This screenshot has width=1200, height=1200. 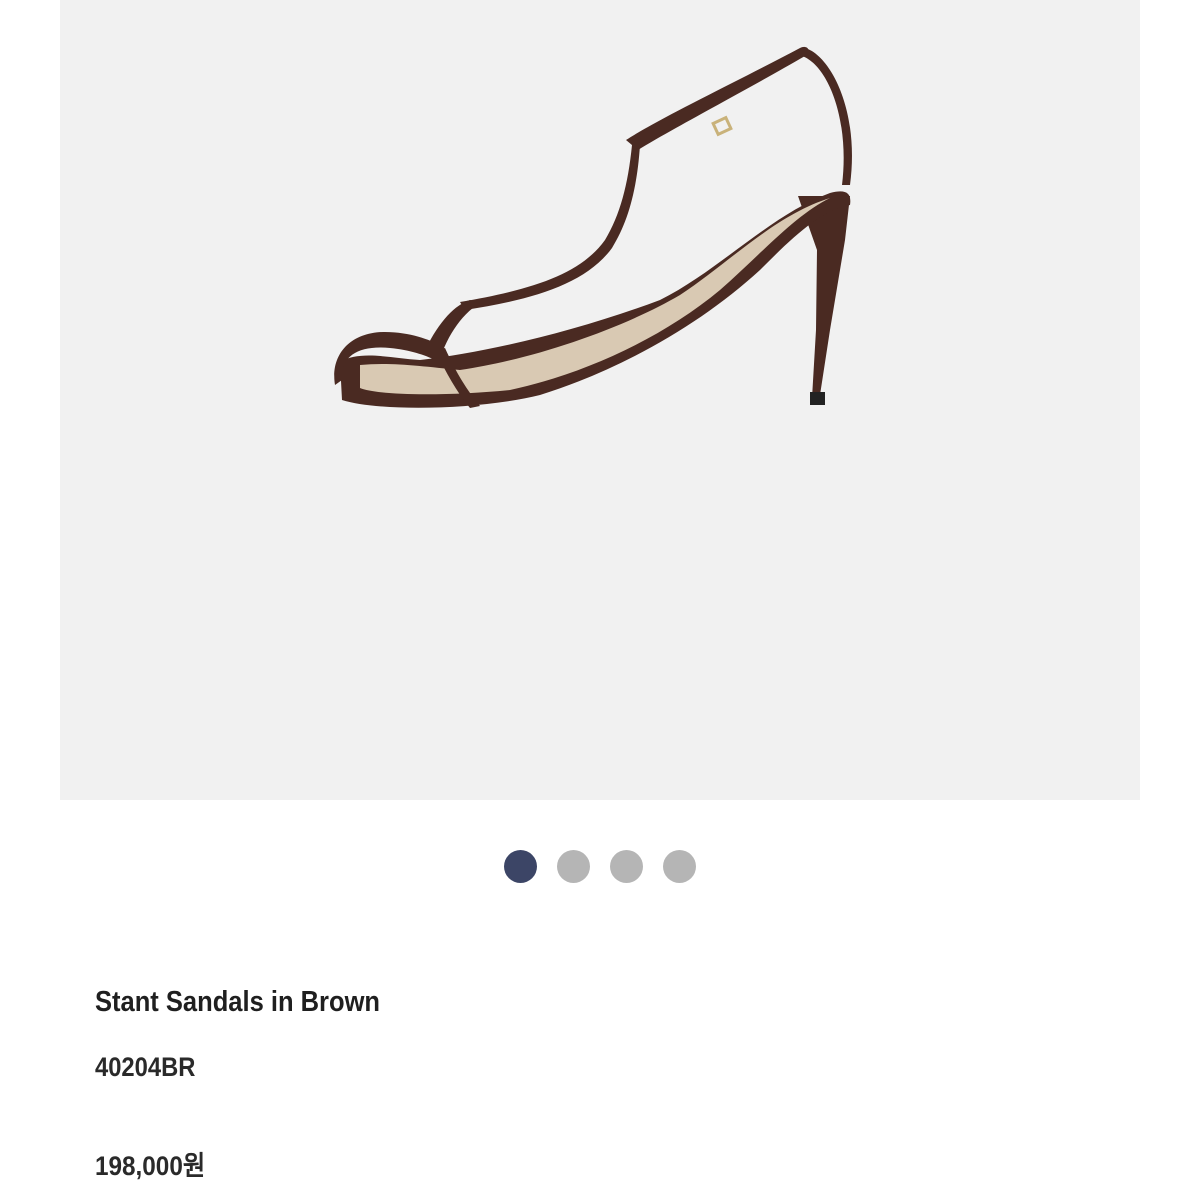 I want to click on buckle, so click(x=722, y=126).